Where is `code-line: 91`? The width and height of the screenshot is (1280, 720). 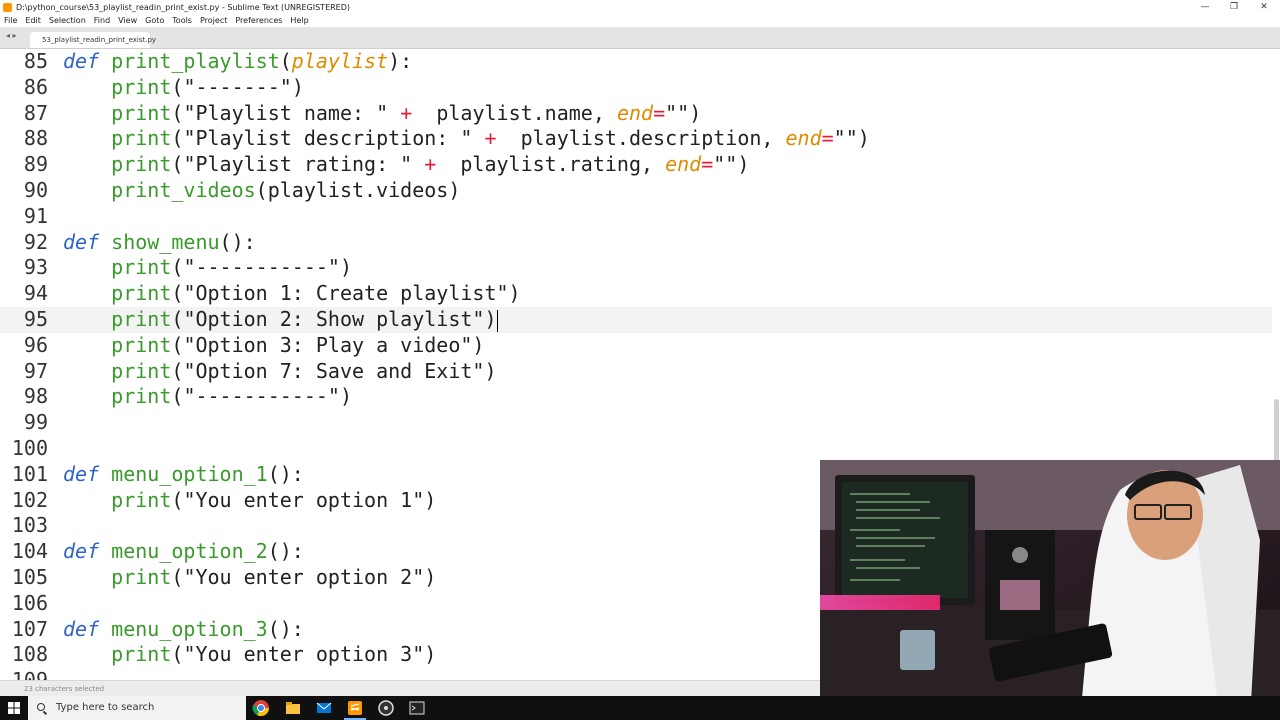
code-line: 91 is located at coordinates (640, 217).